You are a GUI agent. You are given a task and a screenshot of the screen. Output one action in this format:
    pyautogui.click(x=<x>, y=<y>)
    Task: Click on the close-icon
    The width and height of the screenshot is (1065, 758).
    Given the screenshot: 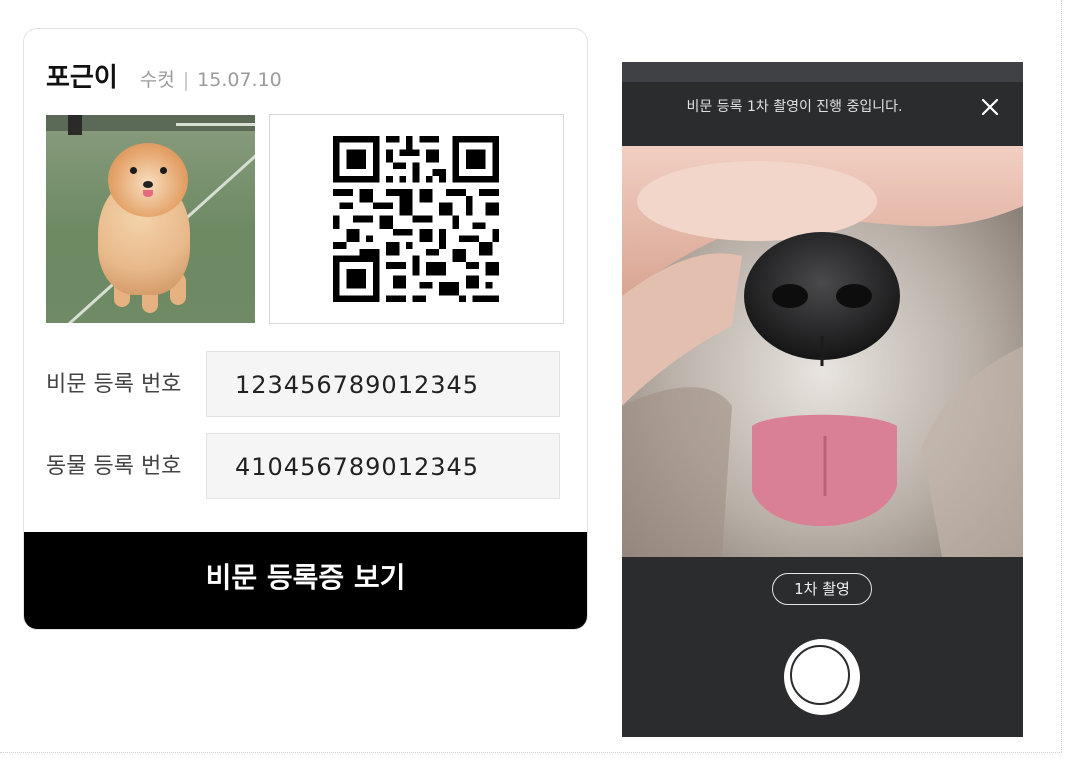 What is the action you would take?
    pyautogui.click(x=990, y=107)
    